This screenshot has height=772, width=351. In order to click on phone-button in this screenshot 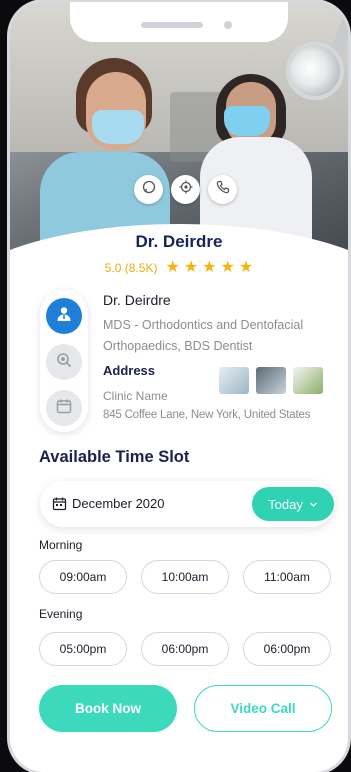, I will do `click(222, 189)`.